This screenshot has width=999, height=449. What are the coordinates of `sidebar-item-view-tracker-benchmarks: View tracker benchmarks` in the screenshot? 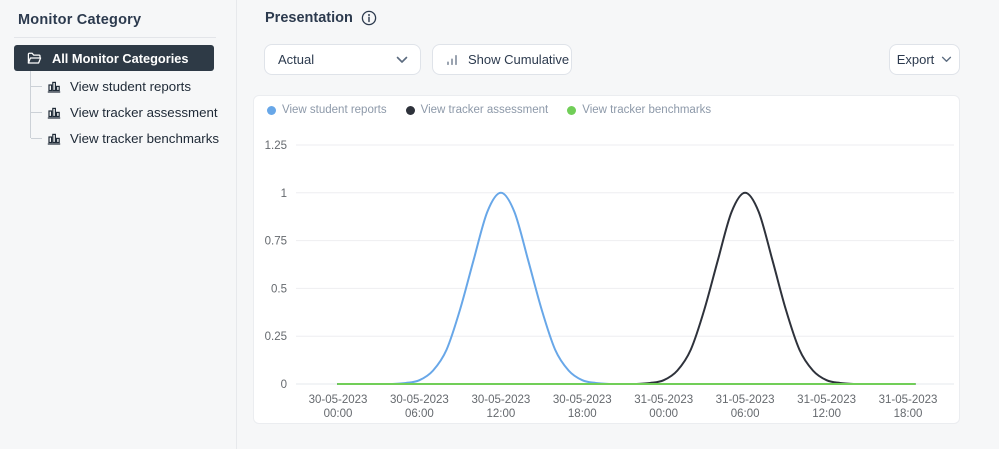 It's located at (118, 138).